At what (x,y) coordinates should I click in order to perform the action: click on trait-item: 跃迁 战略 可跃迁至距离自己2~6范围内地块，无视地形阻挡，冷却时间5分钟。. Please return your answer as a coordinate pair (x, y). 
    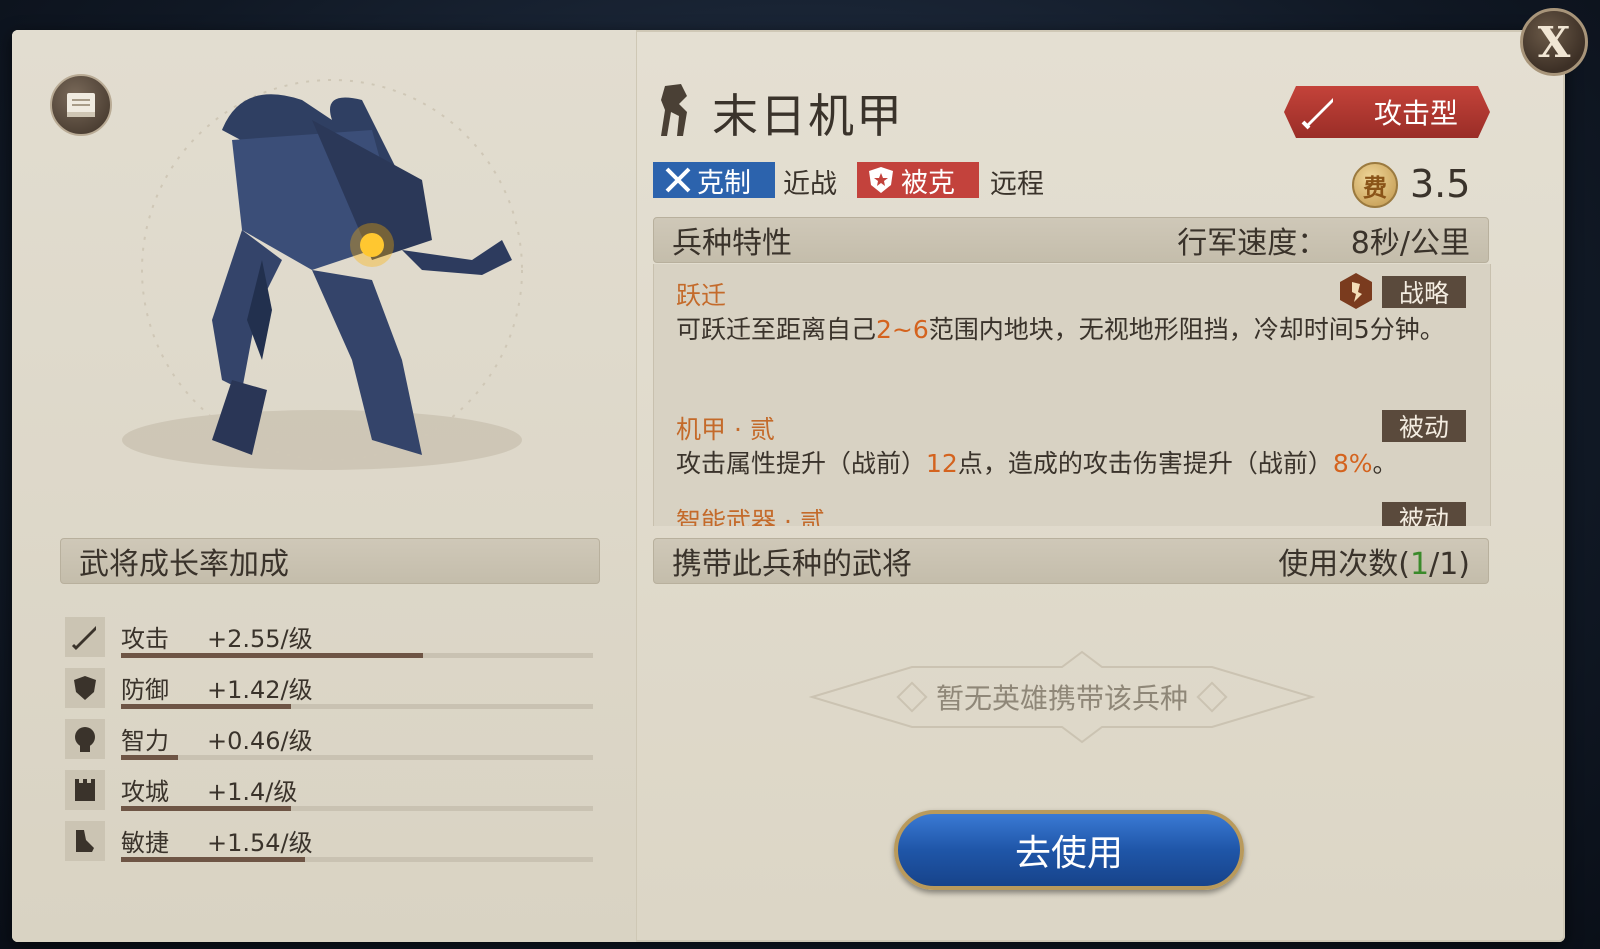
    Looking at the image, I should click on (1076, 309).